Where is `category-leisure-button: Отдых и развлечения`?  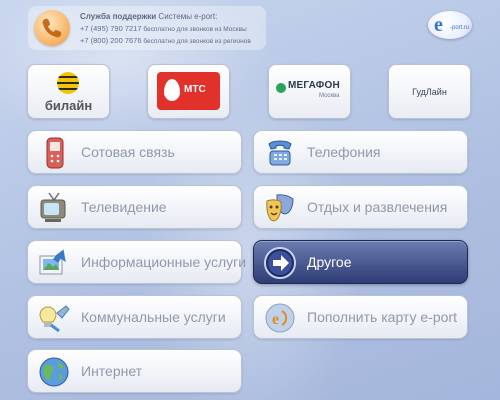 category-leisure-button: Отдых и развлечения is located at coordinates (360, 207).